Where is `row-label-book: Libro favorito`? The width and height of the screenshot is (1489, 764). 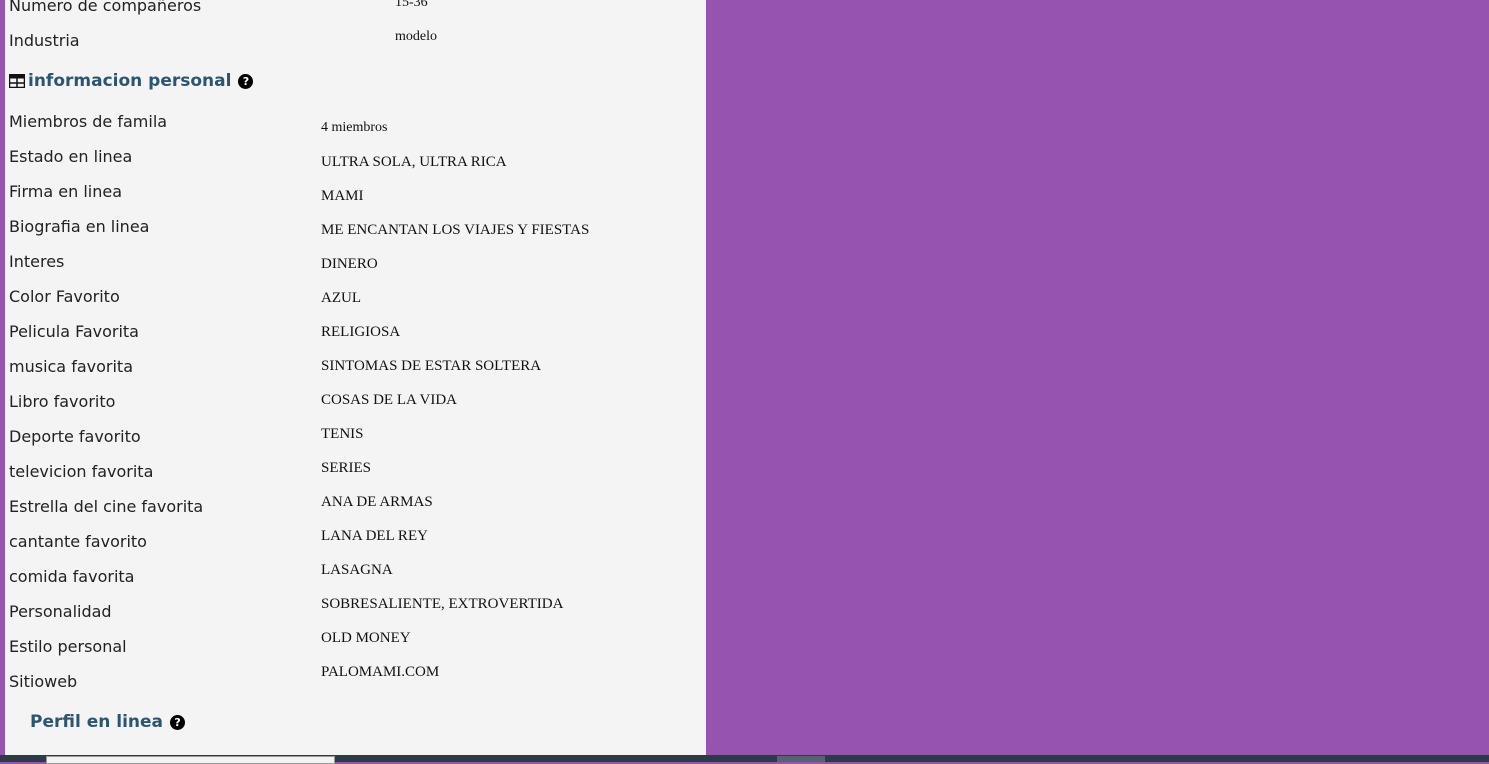
row-label-book: Libro favorito is located at coordinates (62, 401).